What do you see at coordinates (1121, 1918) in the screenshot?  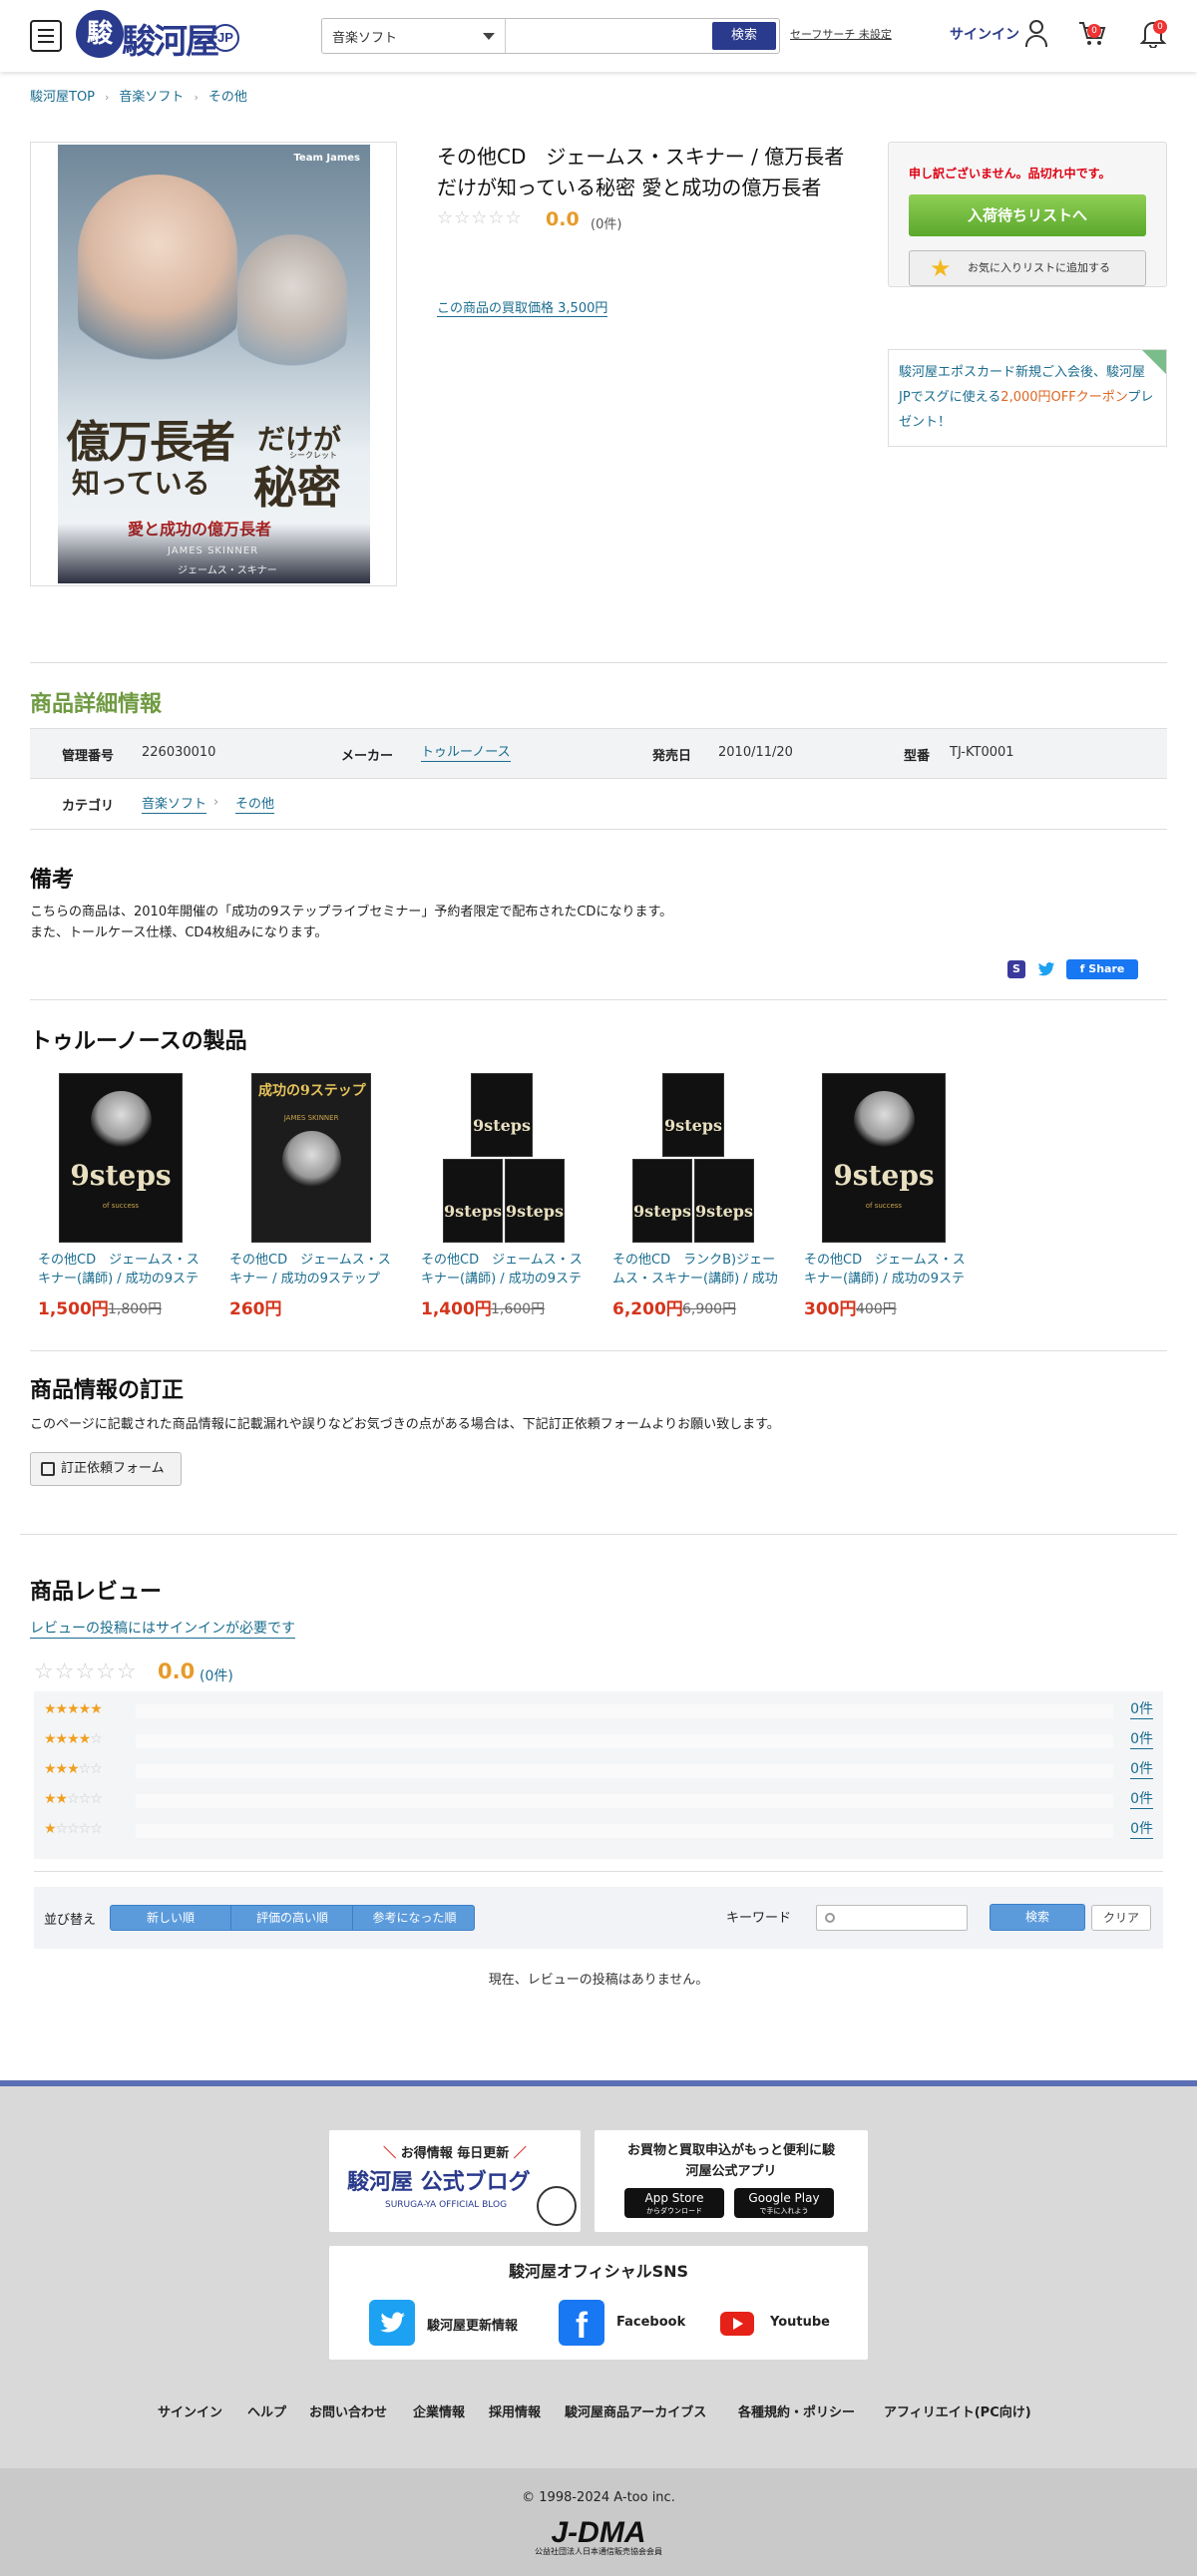 I see `review-clear-button: クリア` at bounding box center [1121, 1918].